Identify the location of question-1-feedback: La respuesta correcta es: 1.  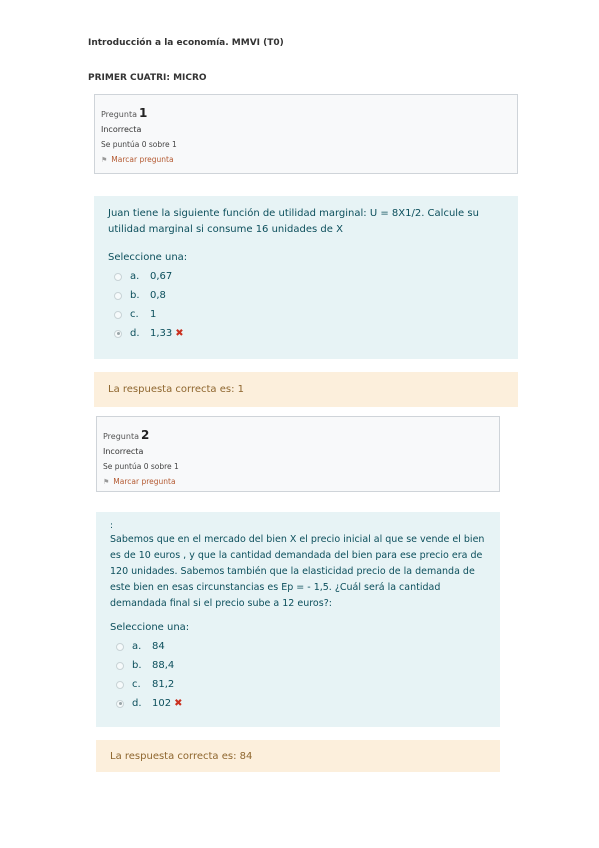
(306, 389).